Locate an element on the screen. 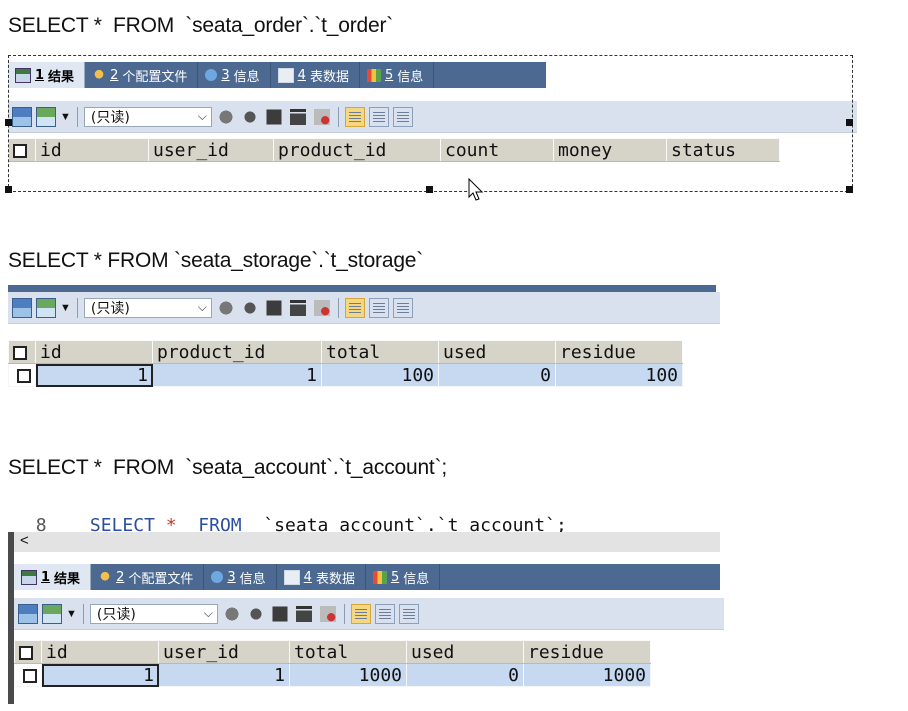 Image resolution: width=908 pixels, height=711 pixels. account-header-row: id user_id total used residue is located at coordinates (332, 652).